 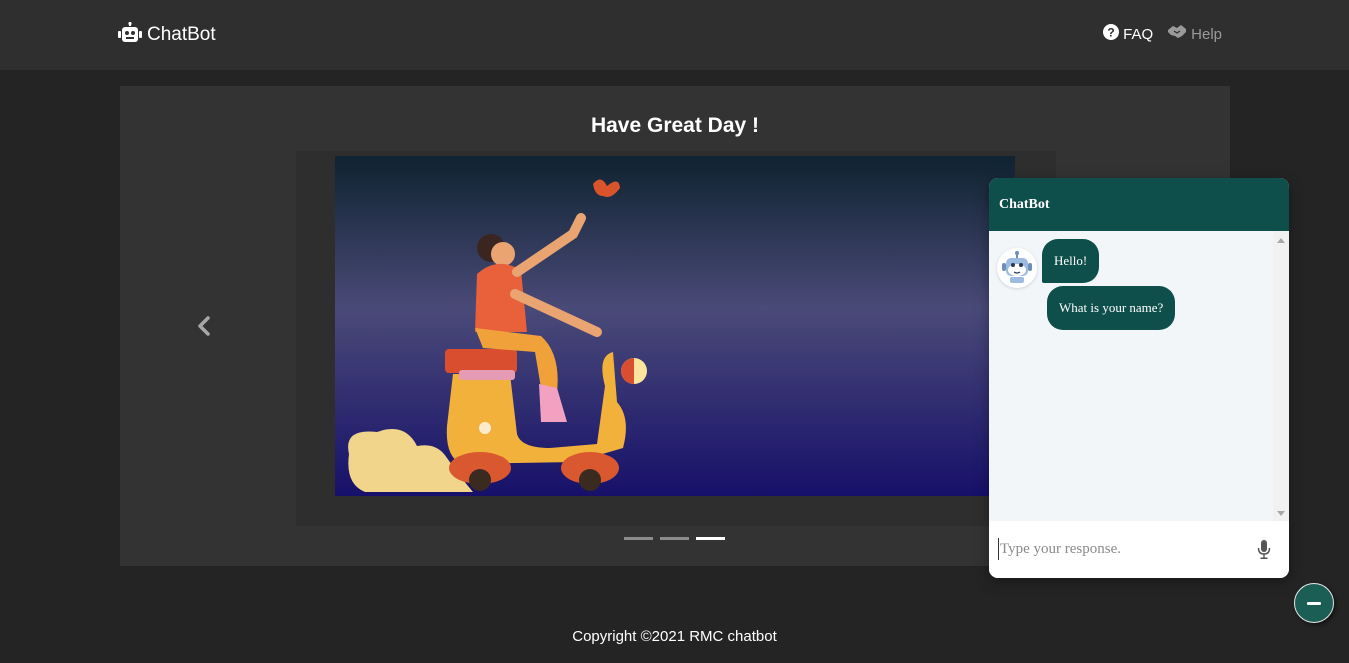 I want to click on carousel-title: Have Great Day !, so click(x=675, y=125).